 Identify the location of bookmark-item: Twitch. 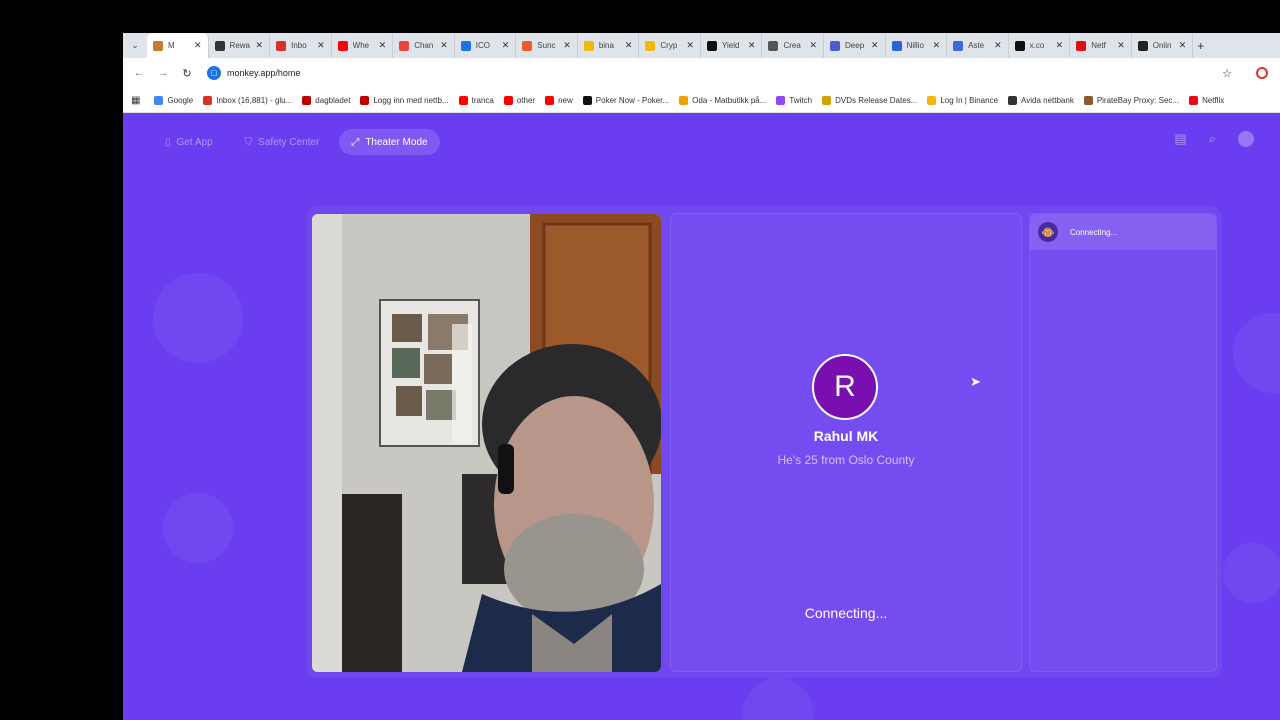
(794, 100).